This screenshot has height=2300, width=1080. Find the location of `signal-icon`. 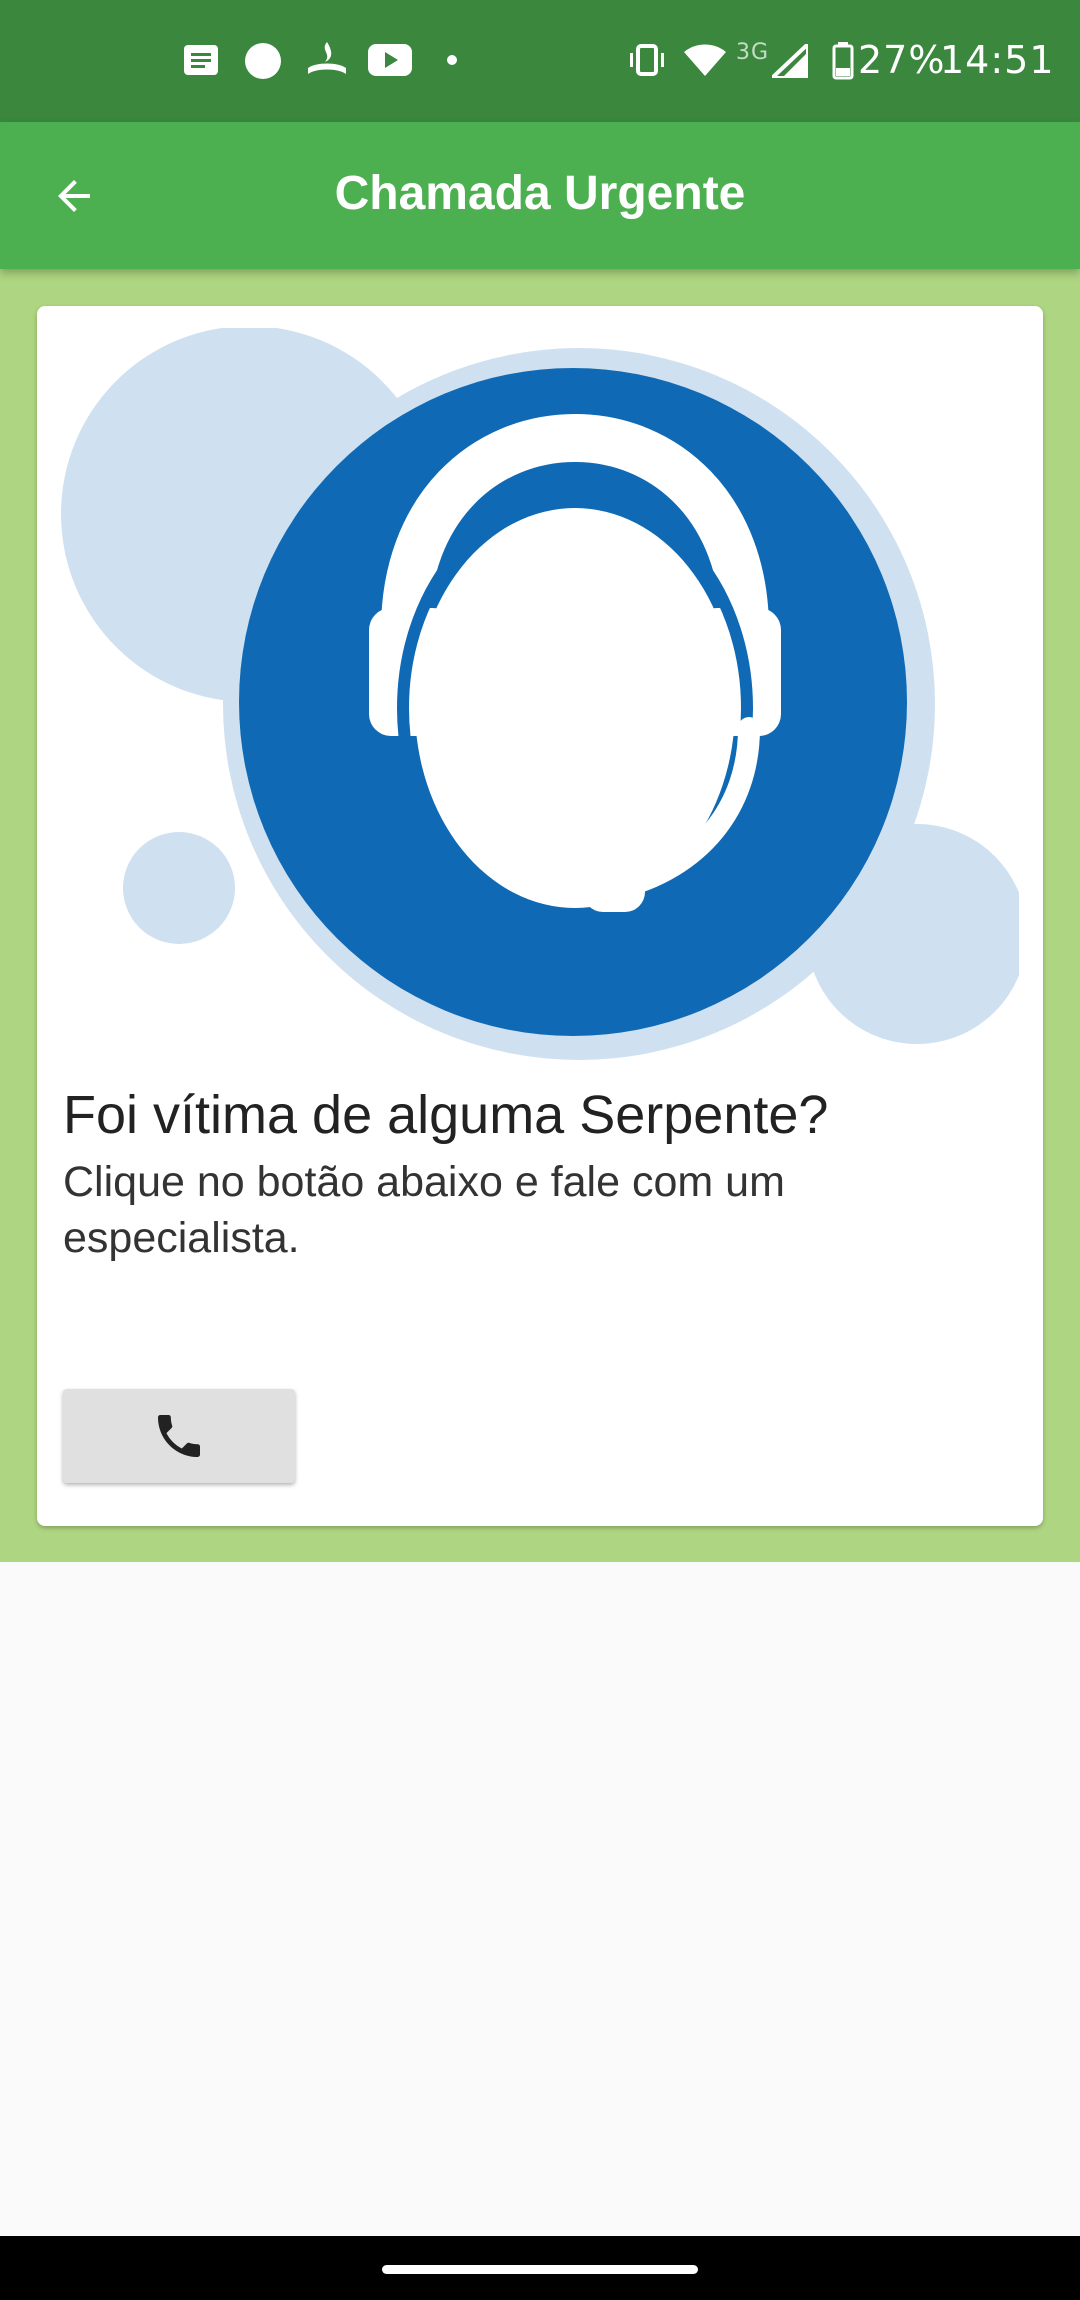

signal-icon is located at coordinates (790, 61).